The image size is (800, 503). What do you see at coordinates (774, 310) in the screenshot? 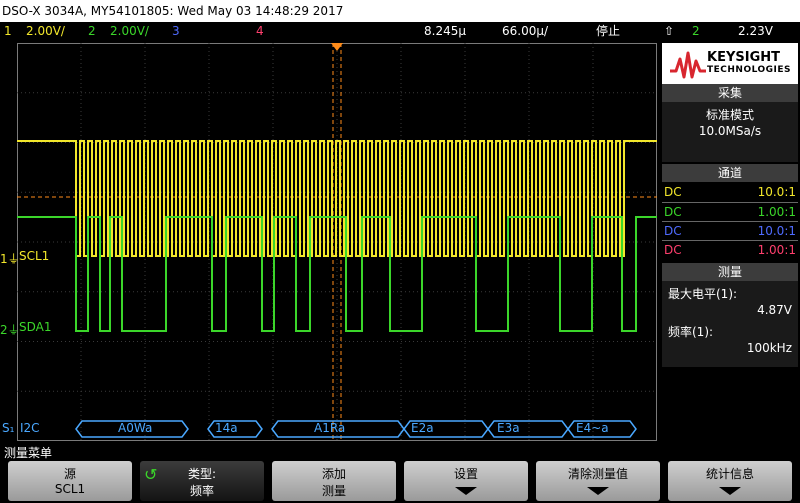
I see `measure-1-value: 4.87V` at bounding box center [774, 310].